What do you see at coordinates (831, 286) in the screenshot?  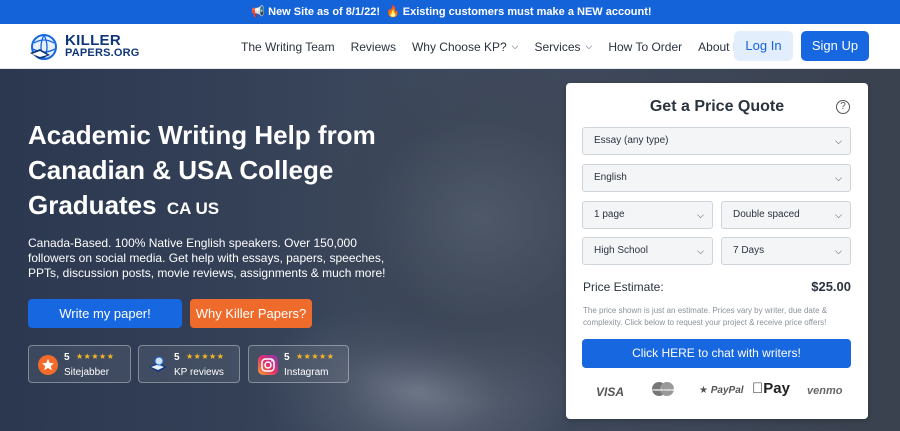 I see `price-estimate-value: $25.00` at bounding box center [831, 286].